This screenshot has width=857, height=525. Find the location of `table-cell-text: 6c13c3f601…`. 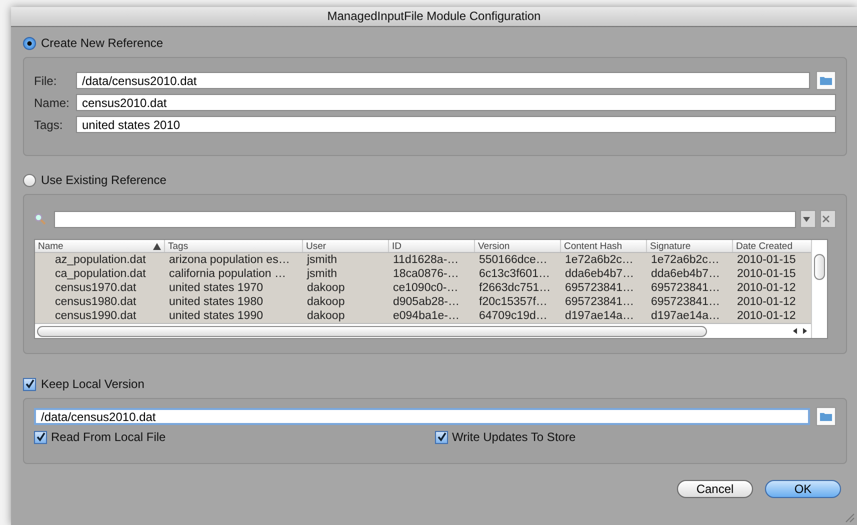

table-cell-text: 6c13c3f601… is located at coordinates (514, 274).